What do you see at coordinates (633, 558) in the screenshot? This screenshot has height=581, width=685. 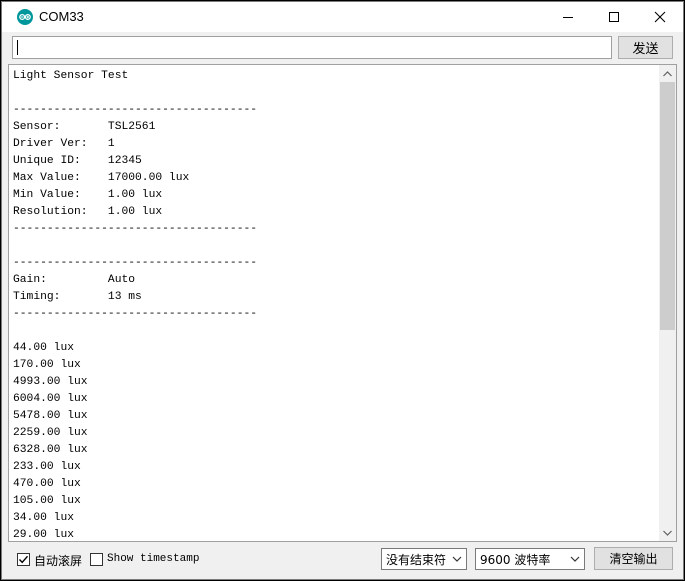 I see `clear-output-button: 清空输出` at bounding box center [633, 558].